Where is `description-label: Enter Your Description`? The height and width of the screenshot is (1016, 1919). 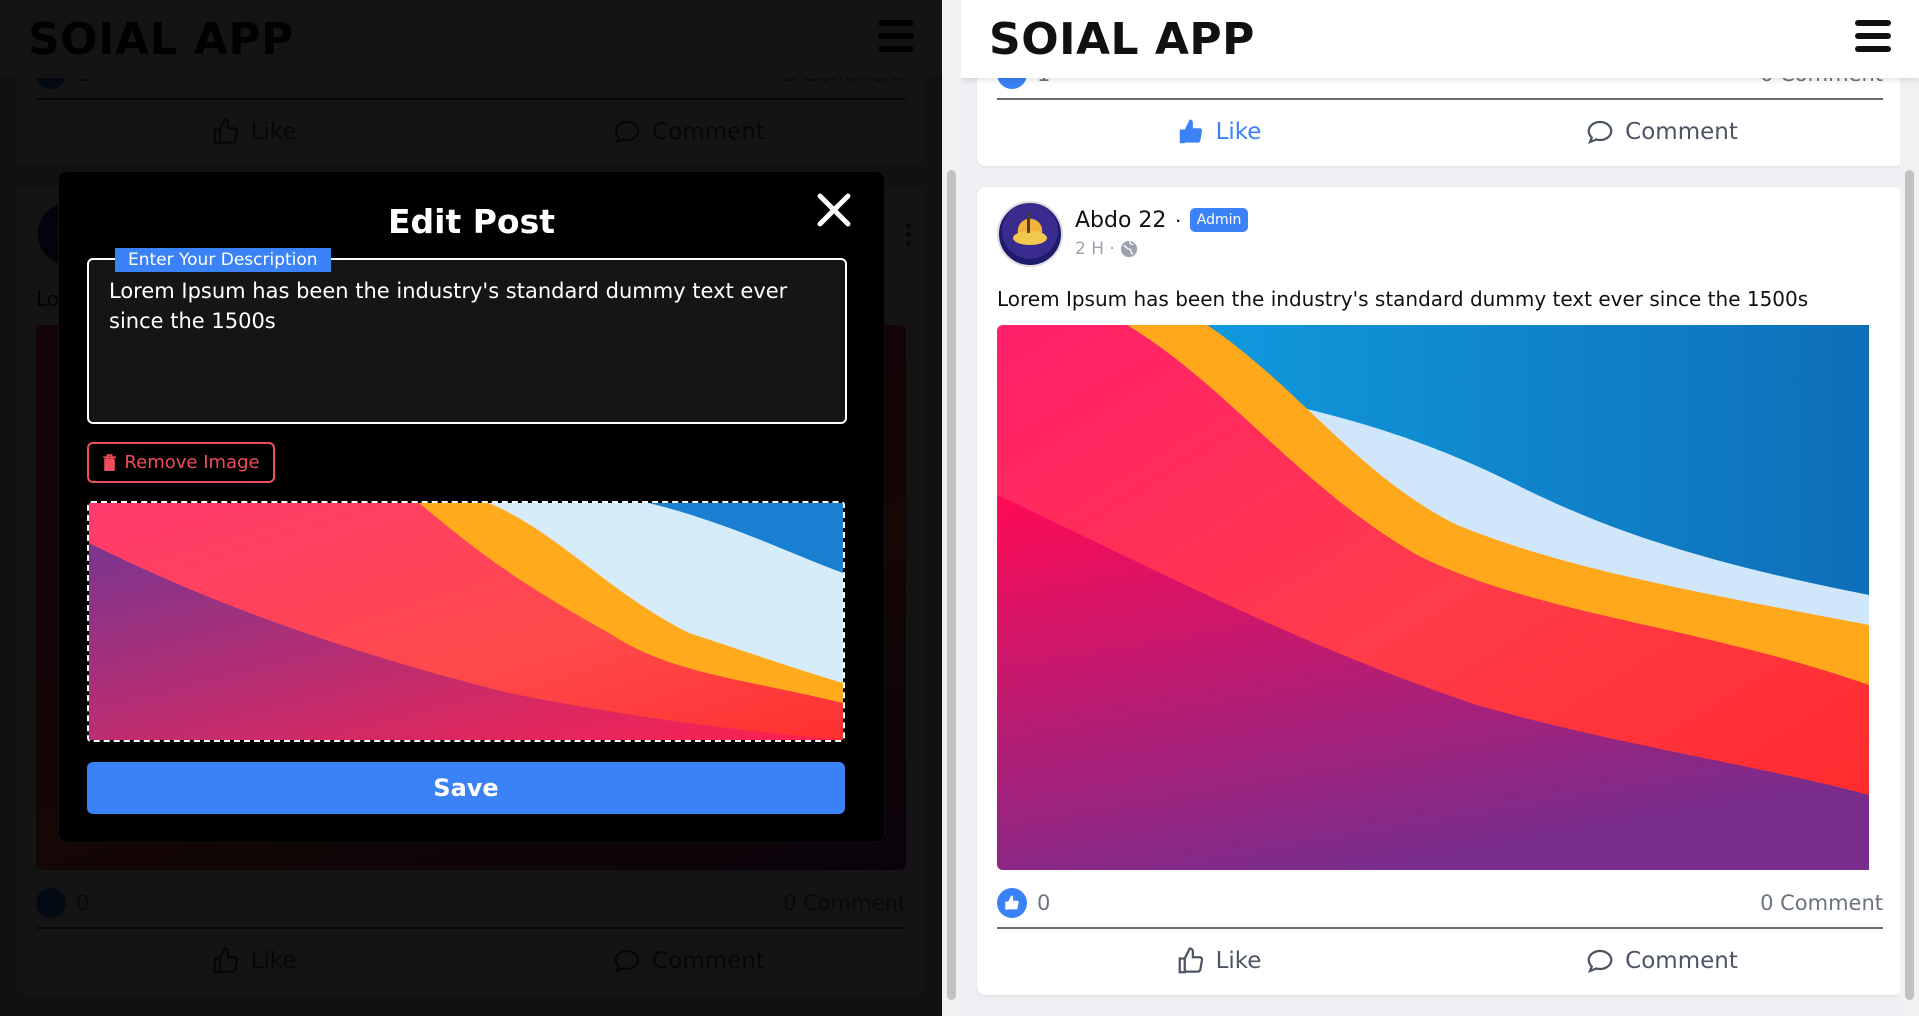
description-label: Enter Your Description is located at coordinates (223, 260).